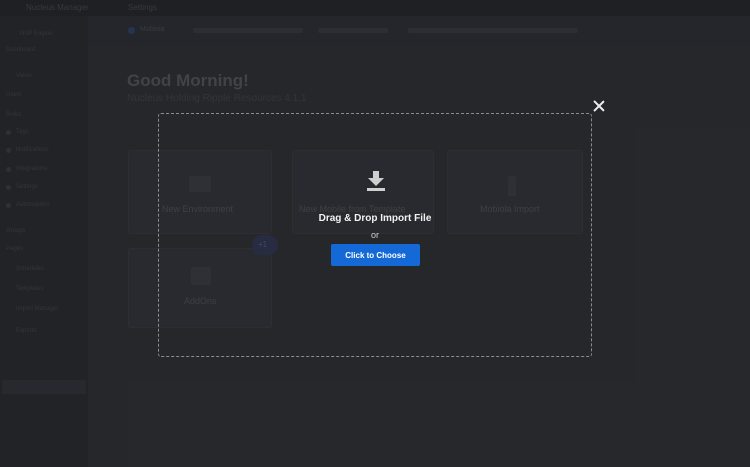 This screenshot has width=750, height=467. Describe the element at coordinates (375, 255) in the screenshot. I see `click-to-choose-button: Click to Choose` at that location.